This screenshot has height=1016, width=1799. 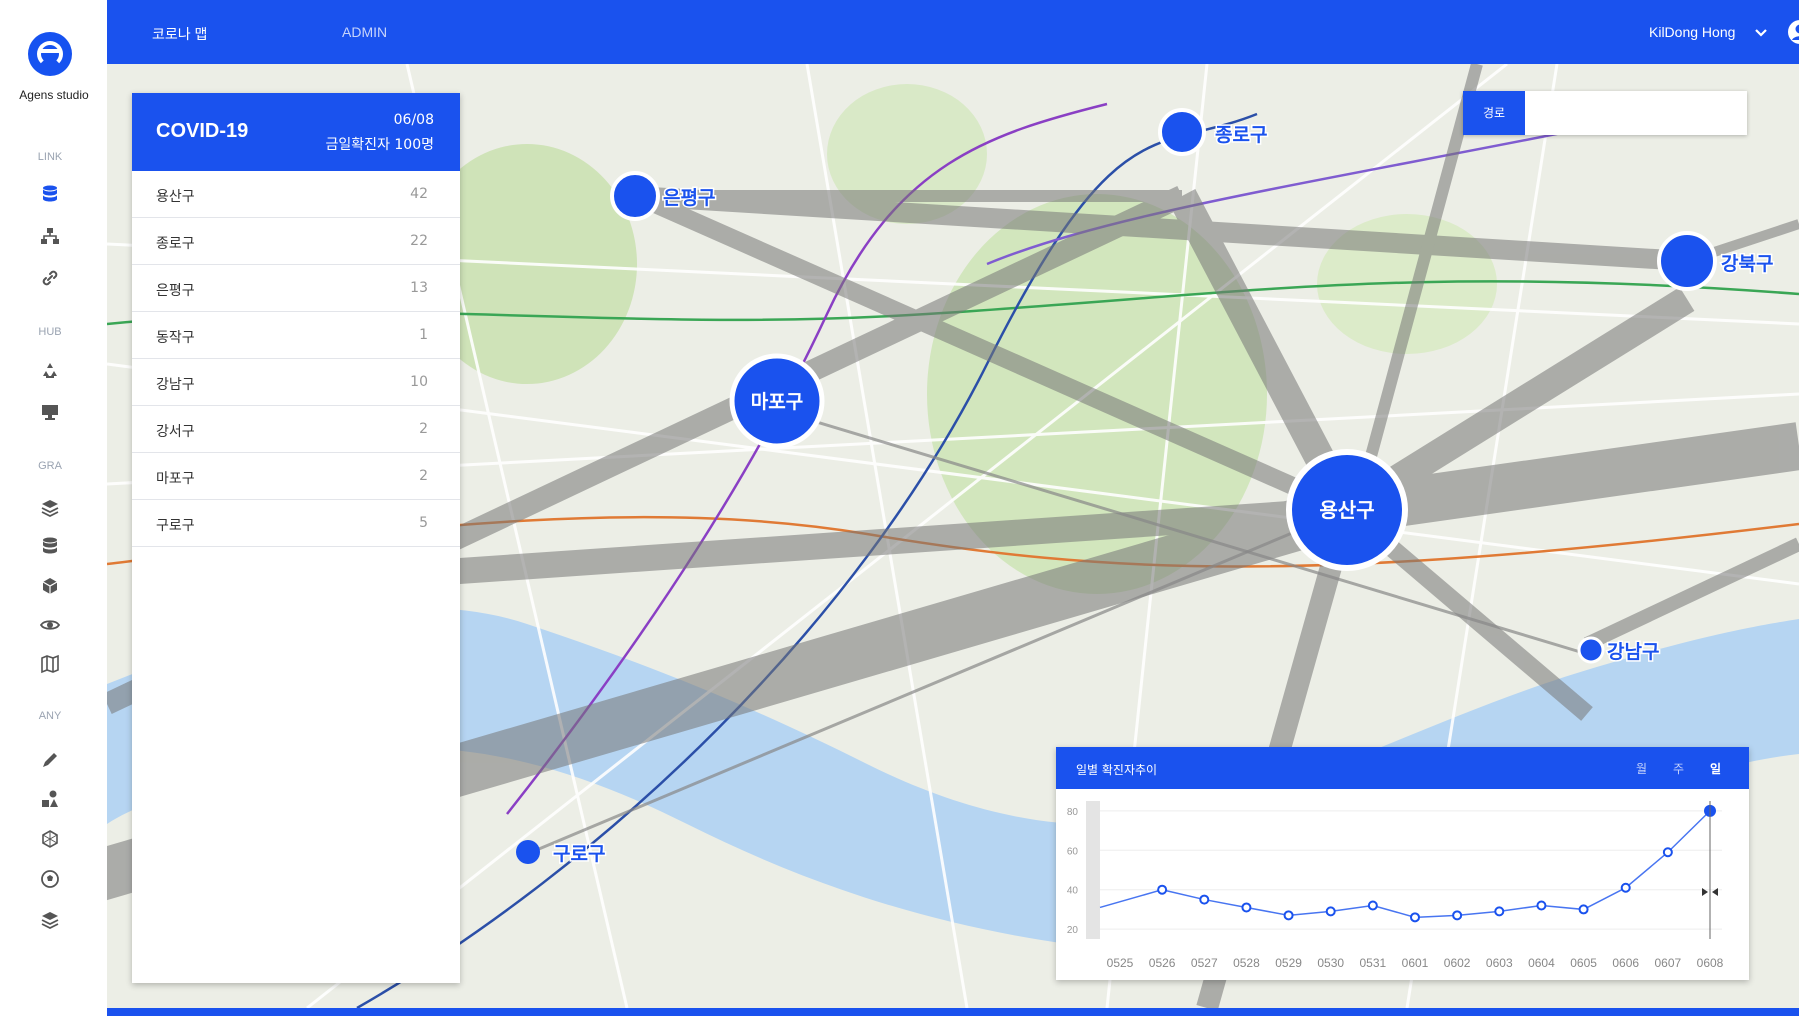 I want to click on x-tick-label: 0606, so click(x=1625, y=963).